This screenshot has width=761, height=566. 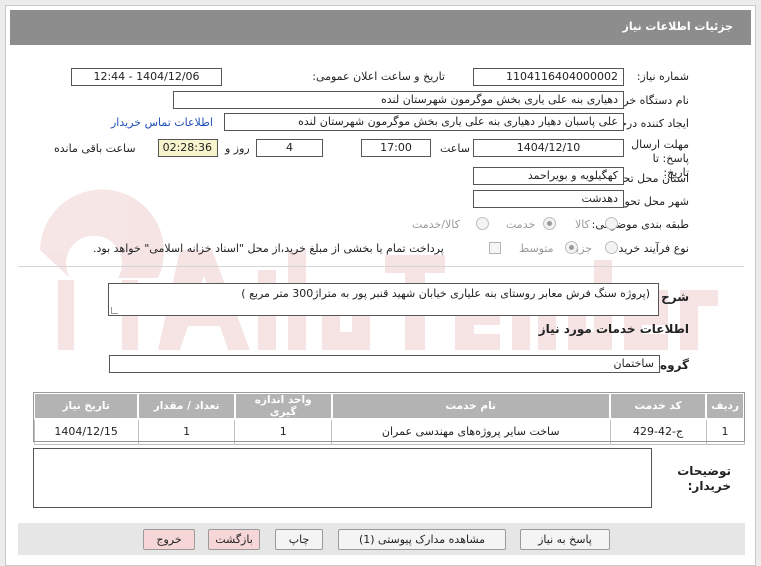 What do you see at coordinates (162, 122) in the screenshot?
I see `buyer-contact-link: اطلاعات تماس خریدار` at bounding box center [162, 122].